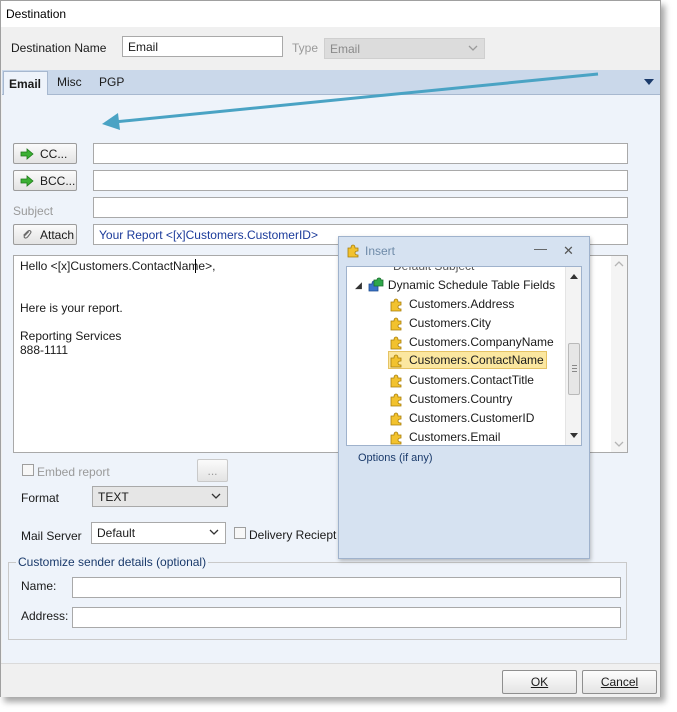 The height and width of the screenshot is (712, 677). Describe the element at coordinates (358, 285) in the screenshot. I see `collapse-triangle-icon: ◢` at that location.